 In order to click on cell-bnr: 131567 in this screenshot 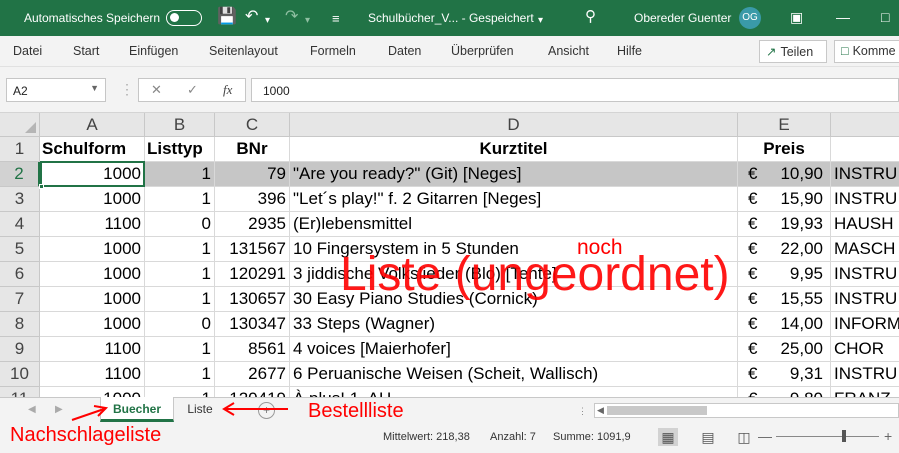, I will do `click(252, 249)`.